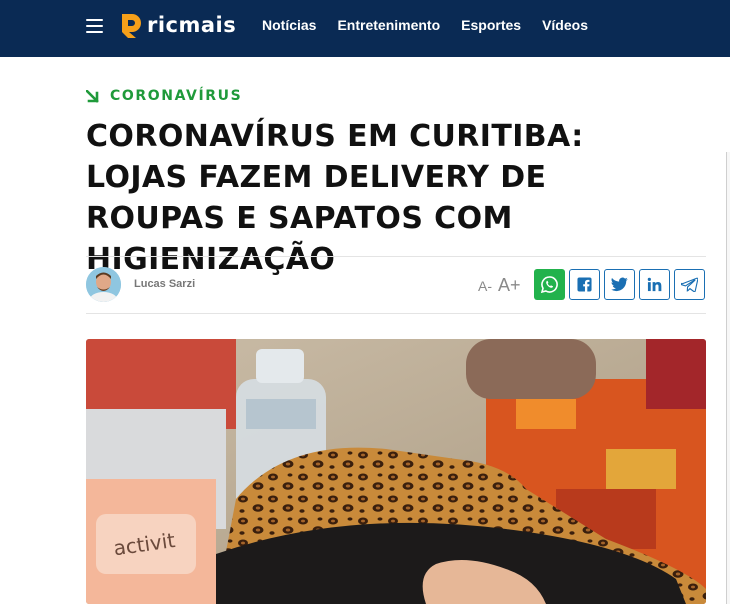 The width and height of the screenshot is (730, 604). I want to click on author-name: Lucas Sarzi, so click(164, 284).